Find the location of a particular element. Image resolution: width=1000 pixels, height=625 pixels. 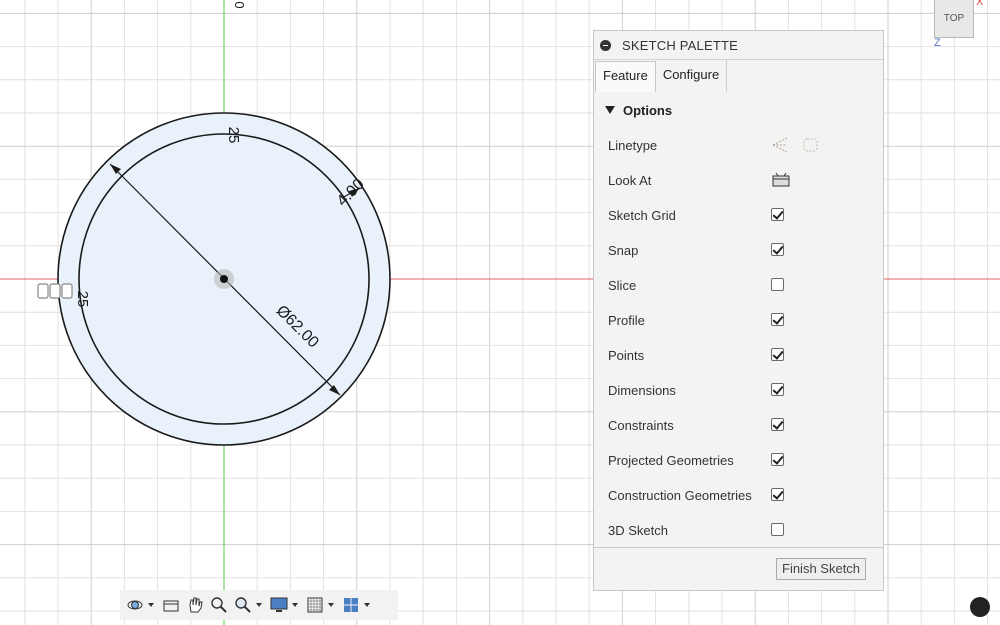

view-cube-x-axis-label: X is located at coordinates (980, 4).